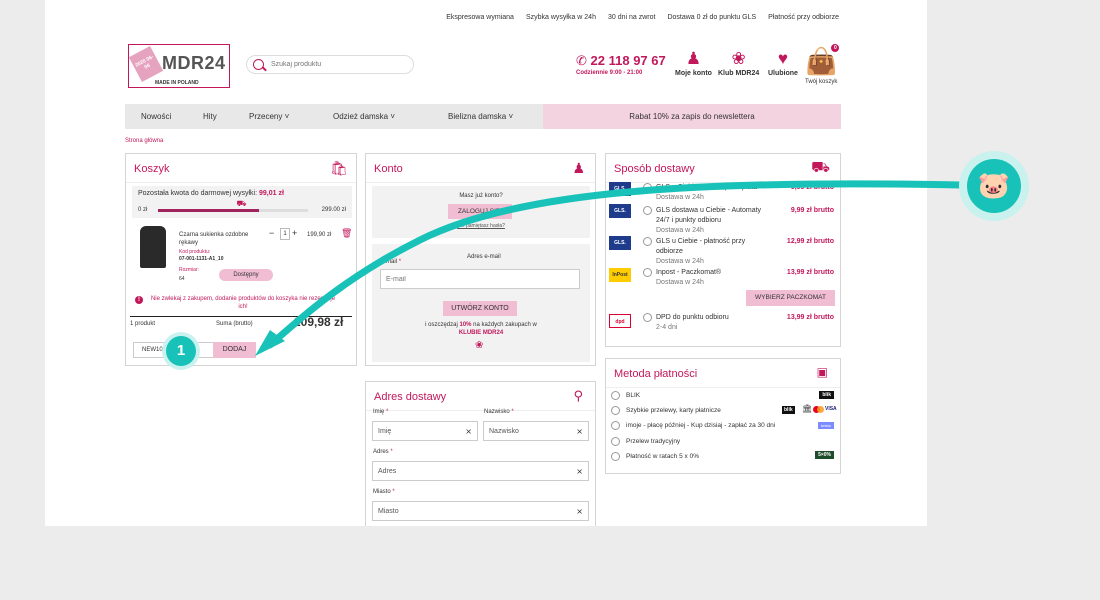  What do you see at coordinates (181, 351) in the screenshot?
I see `step-number-badge: 1` at bounding box center [181, 351].